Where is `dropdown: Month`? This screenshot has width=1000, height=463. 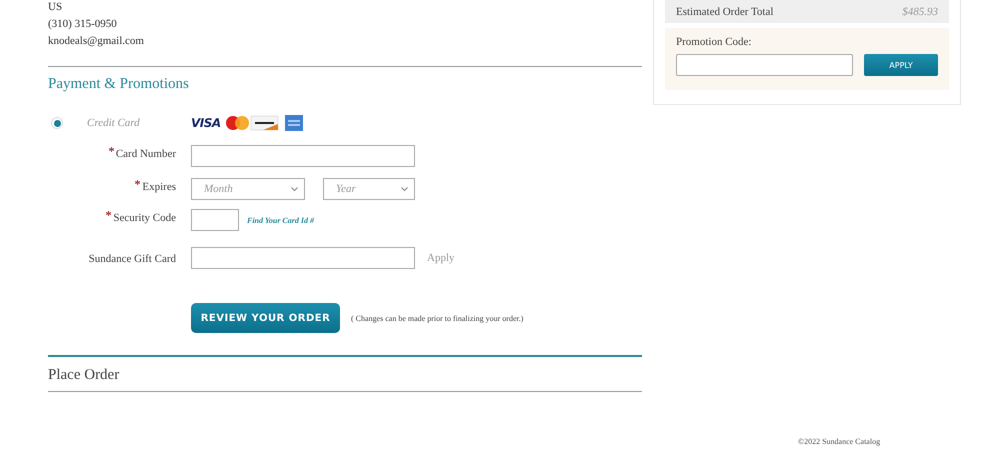
dropdown: Month is located at coordinates (248, 189).